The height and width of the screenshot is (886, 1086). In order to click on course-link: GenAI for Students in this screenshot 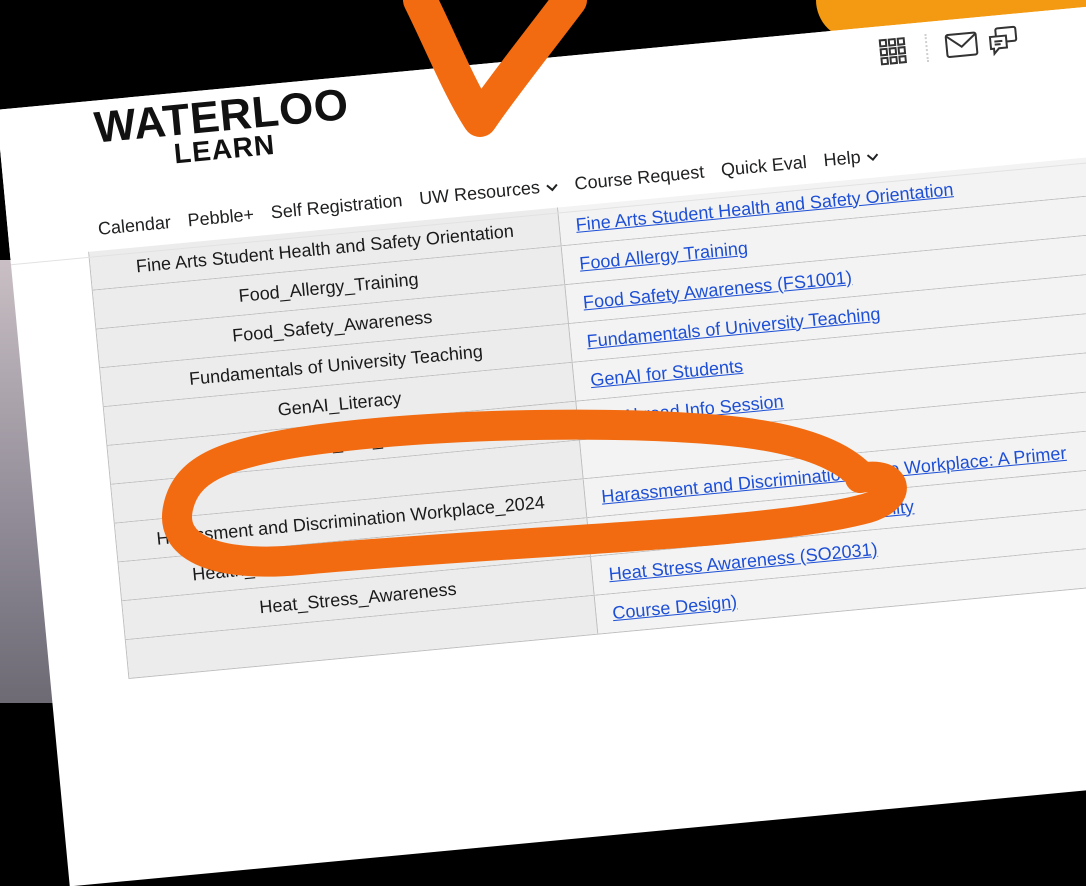, I will do `click(666, 372)`.